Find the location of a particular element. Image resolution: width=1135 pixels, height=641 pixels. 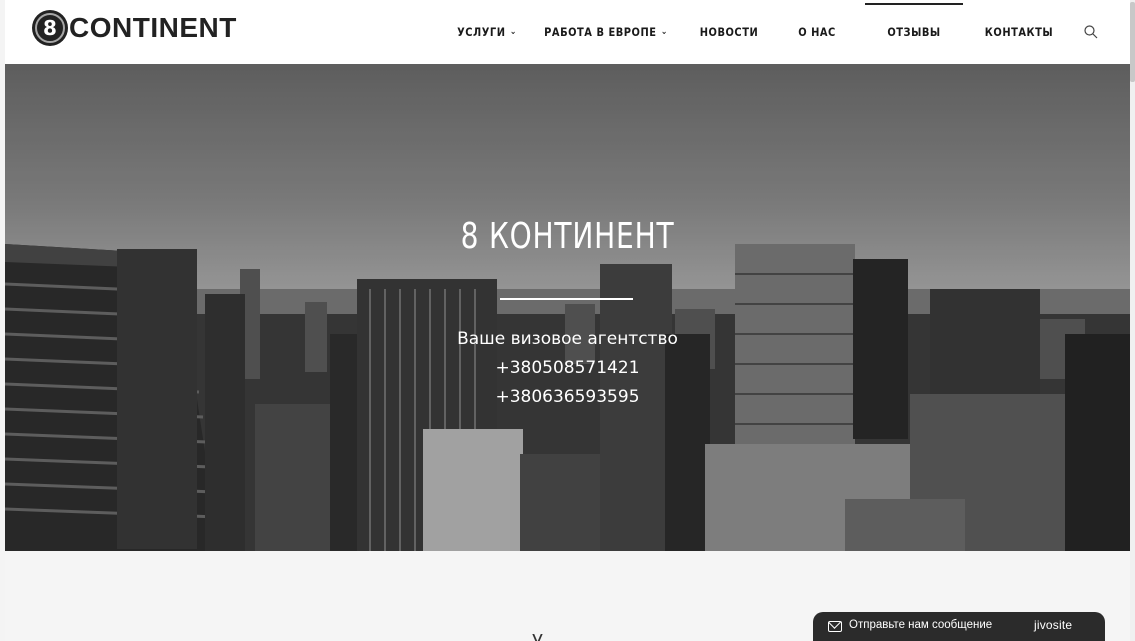

nav-item-label: ОТЗЫВЫ is located at coordinates (914, 32).